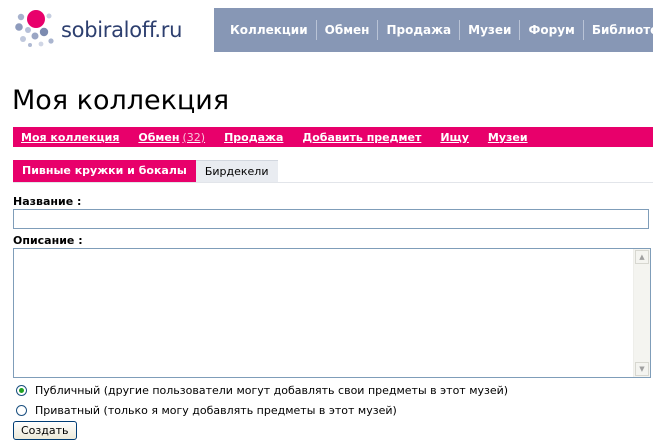 The height and width of the screenshot is (447, 653). What do you see at coordinates (34, 28) in the screenshot?
I see `logo-dots-icon` at bounding box center [34, 28].